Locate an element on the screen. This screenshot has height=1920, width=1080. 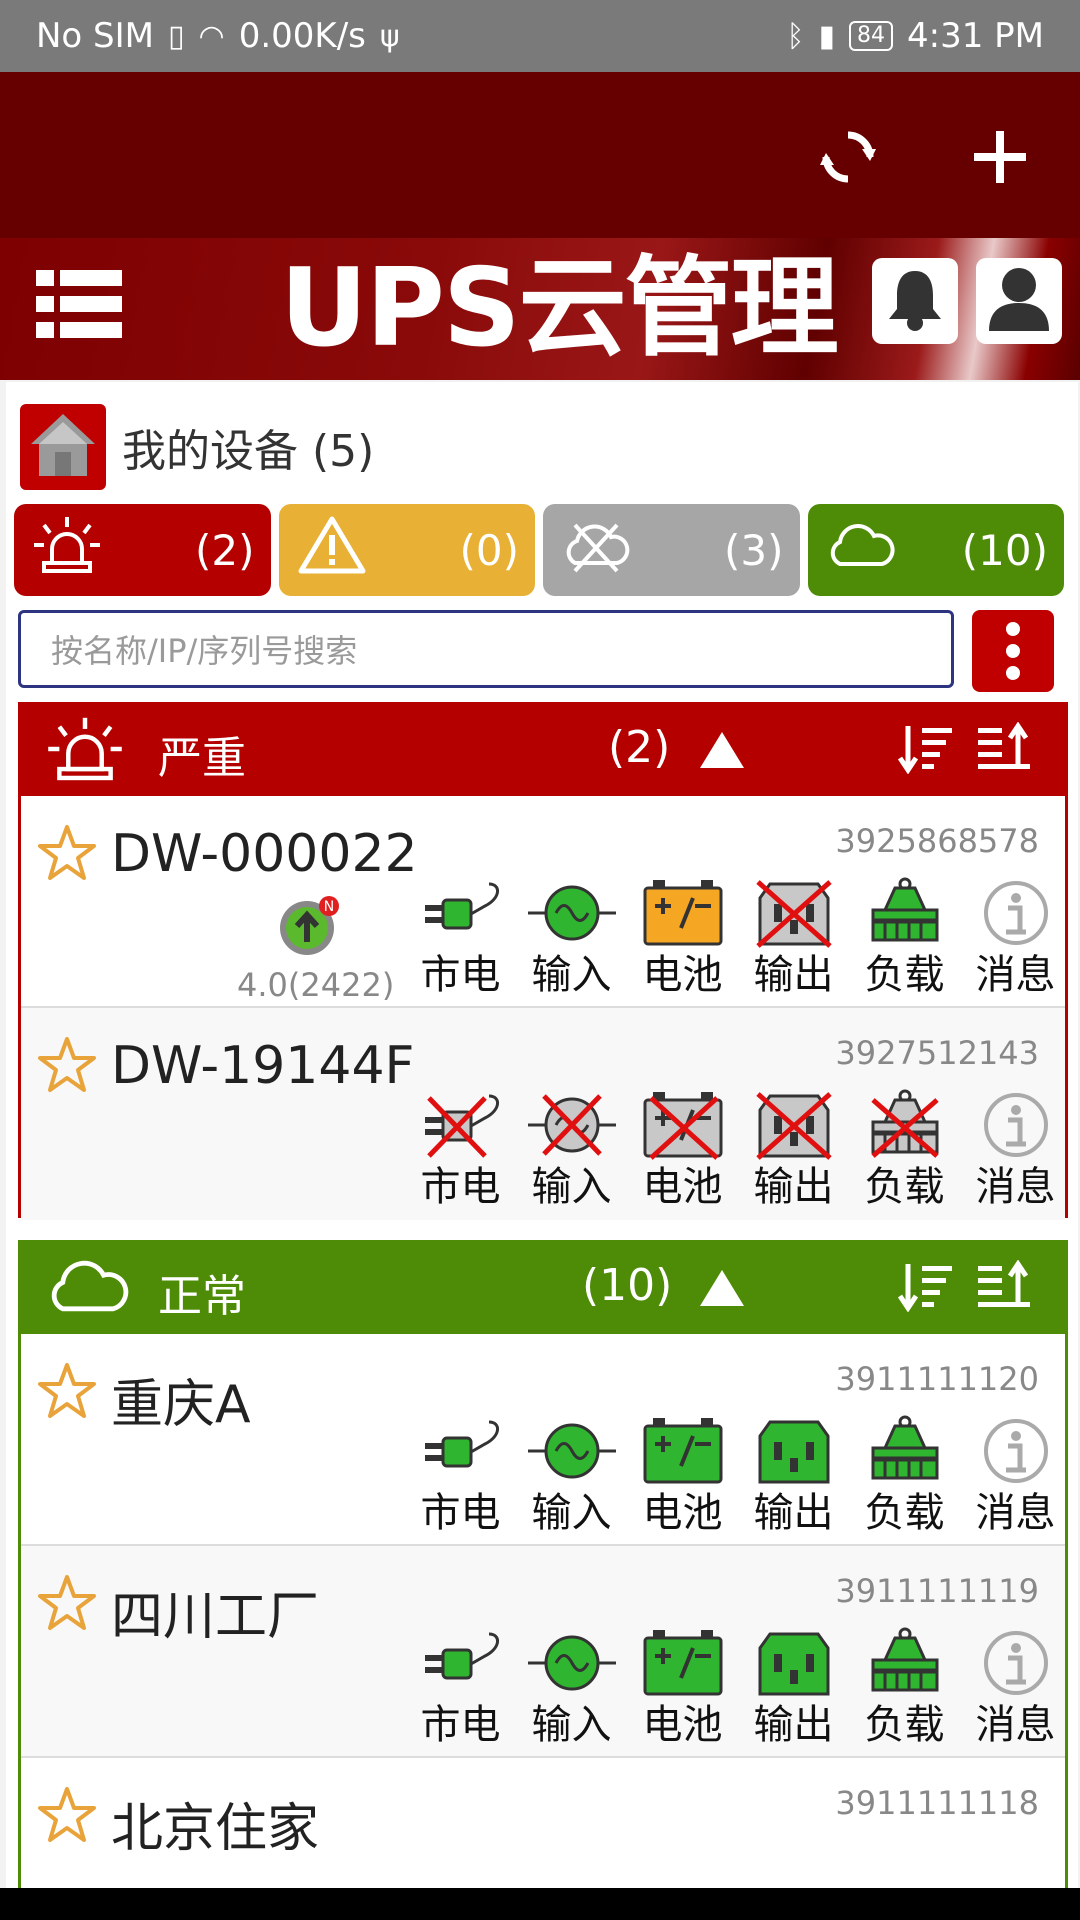
svg-text: N is located at coordinates (329, 907).